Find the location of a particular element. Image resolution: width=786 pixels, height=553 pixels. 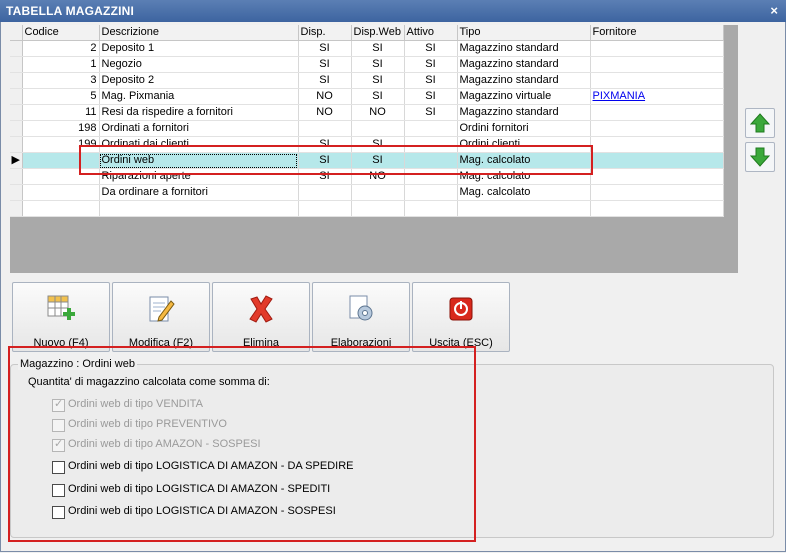

move-down-button is located at coordinates (760, 157).